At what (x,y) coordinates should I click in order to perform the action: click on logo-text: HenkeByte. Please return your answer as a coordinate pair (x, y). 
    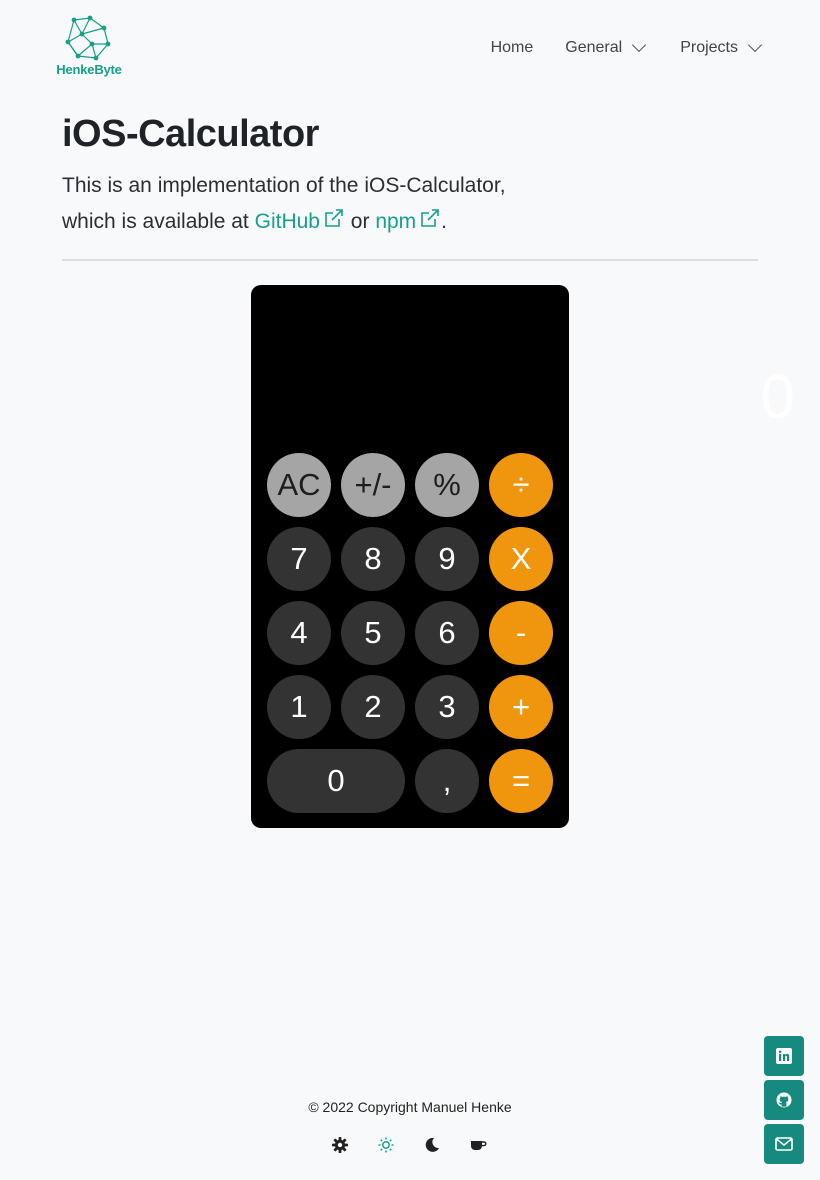
    Looking at the image, I should click on (89, 69).